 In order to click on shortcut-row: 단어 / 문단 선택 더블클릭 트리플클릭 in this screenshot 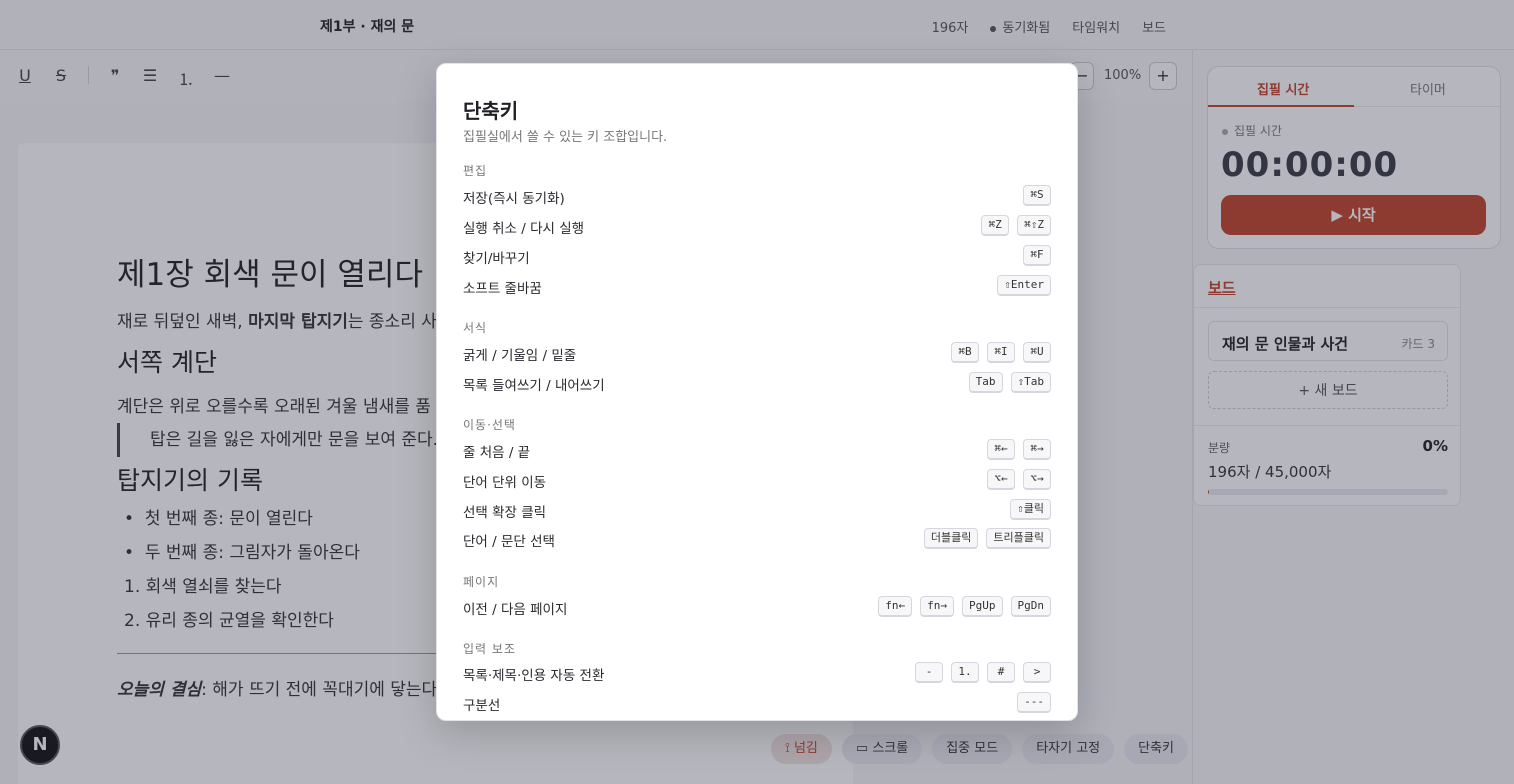, I will do `click(757, 539)`.